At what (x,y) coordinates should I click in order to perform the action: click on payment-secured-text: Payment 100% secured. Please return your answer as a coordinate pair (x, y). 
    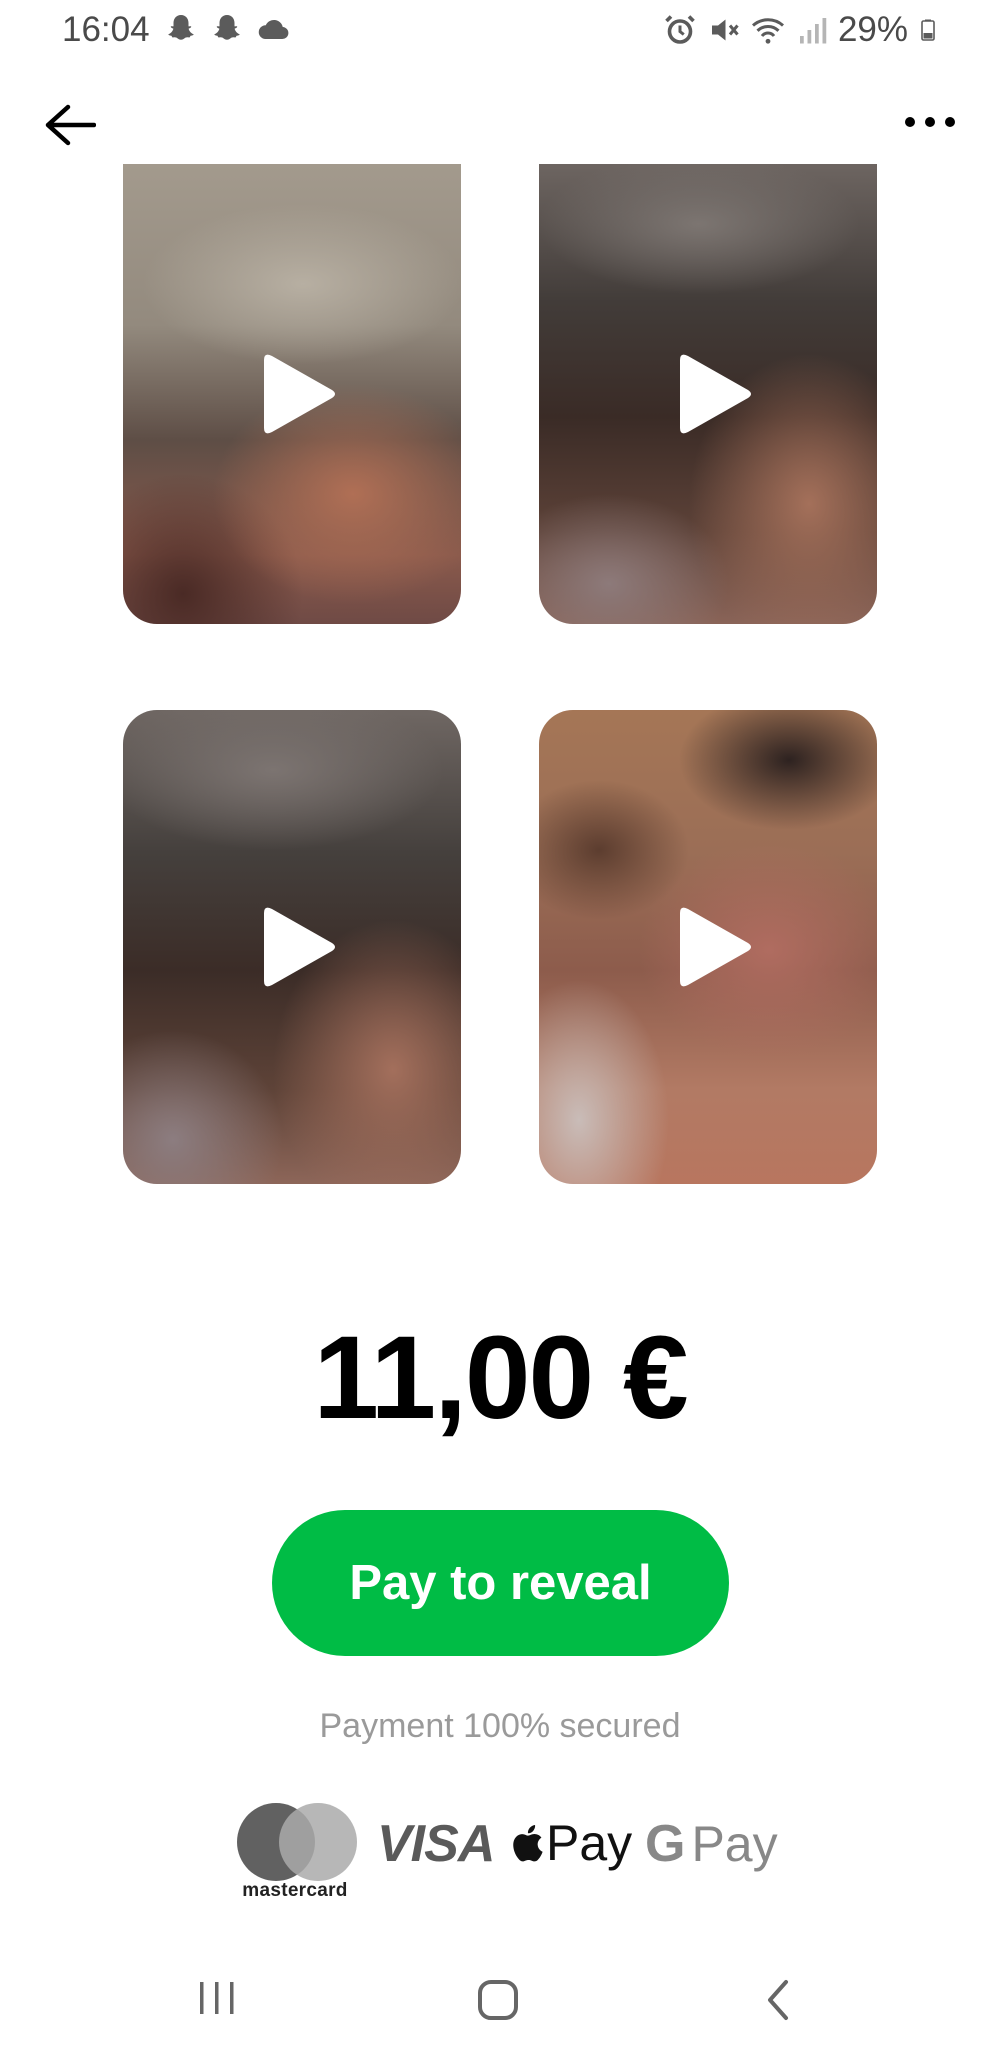
    Looking at the image, I should click on (500, 1726).